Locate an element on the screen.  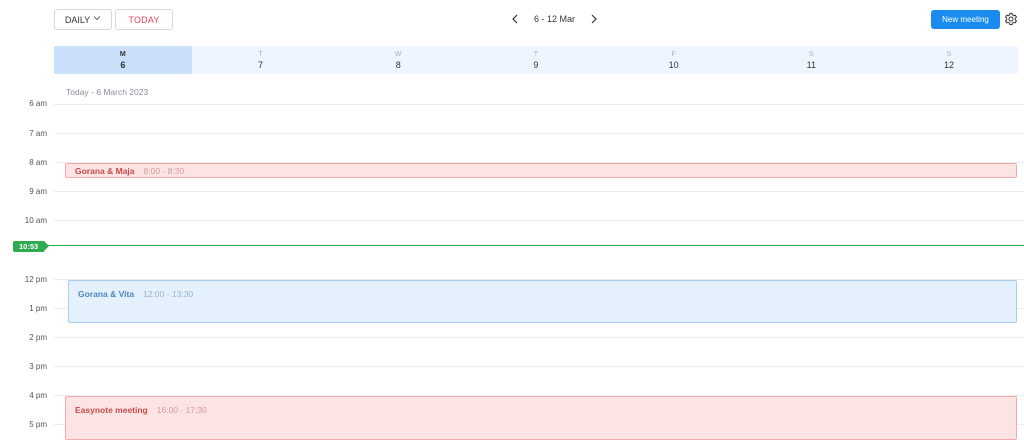
current-time-line is located at coordinates (532, 245).